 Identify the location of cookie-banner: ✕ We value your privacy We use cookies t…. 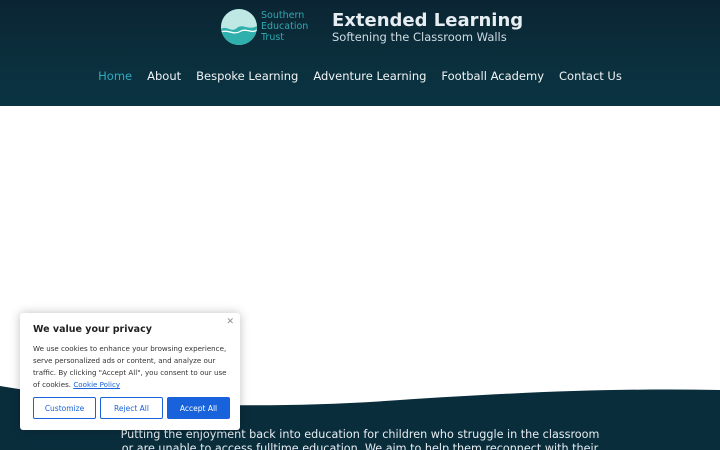
(130, 371).